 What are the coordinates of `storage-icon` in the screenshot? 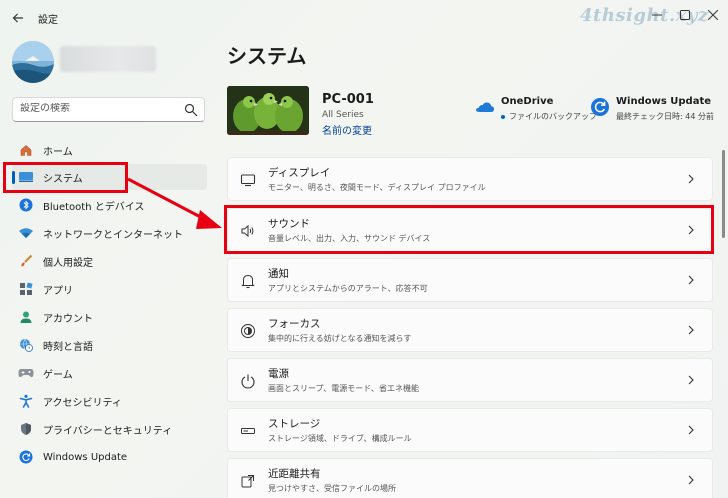 It's located at (248, 431).